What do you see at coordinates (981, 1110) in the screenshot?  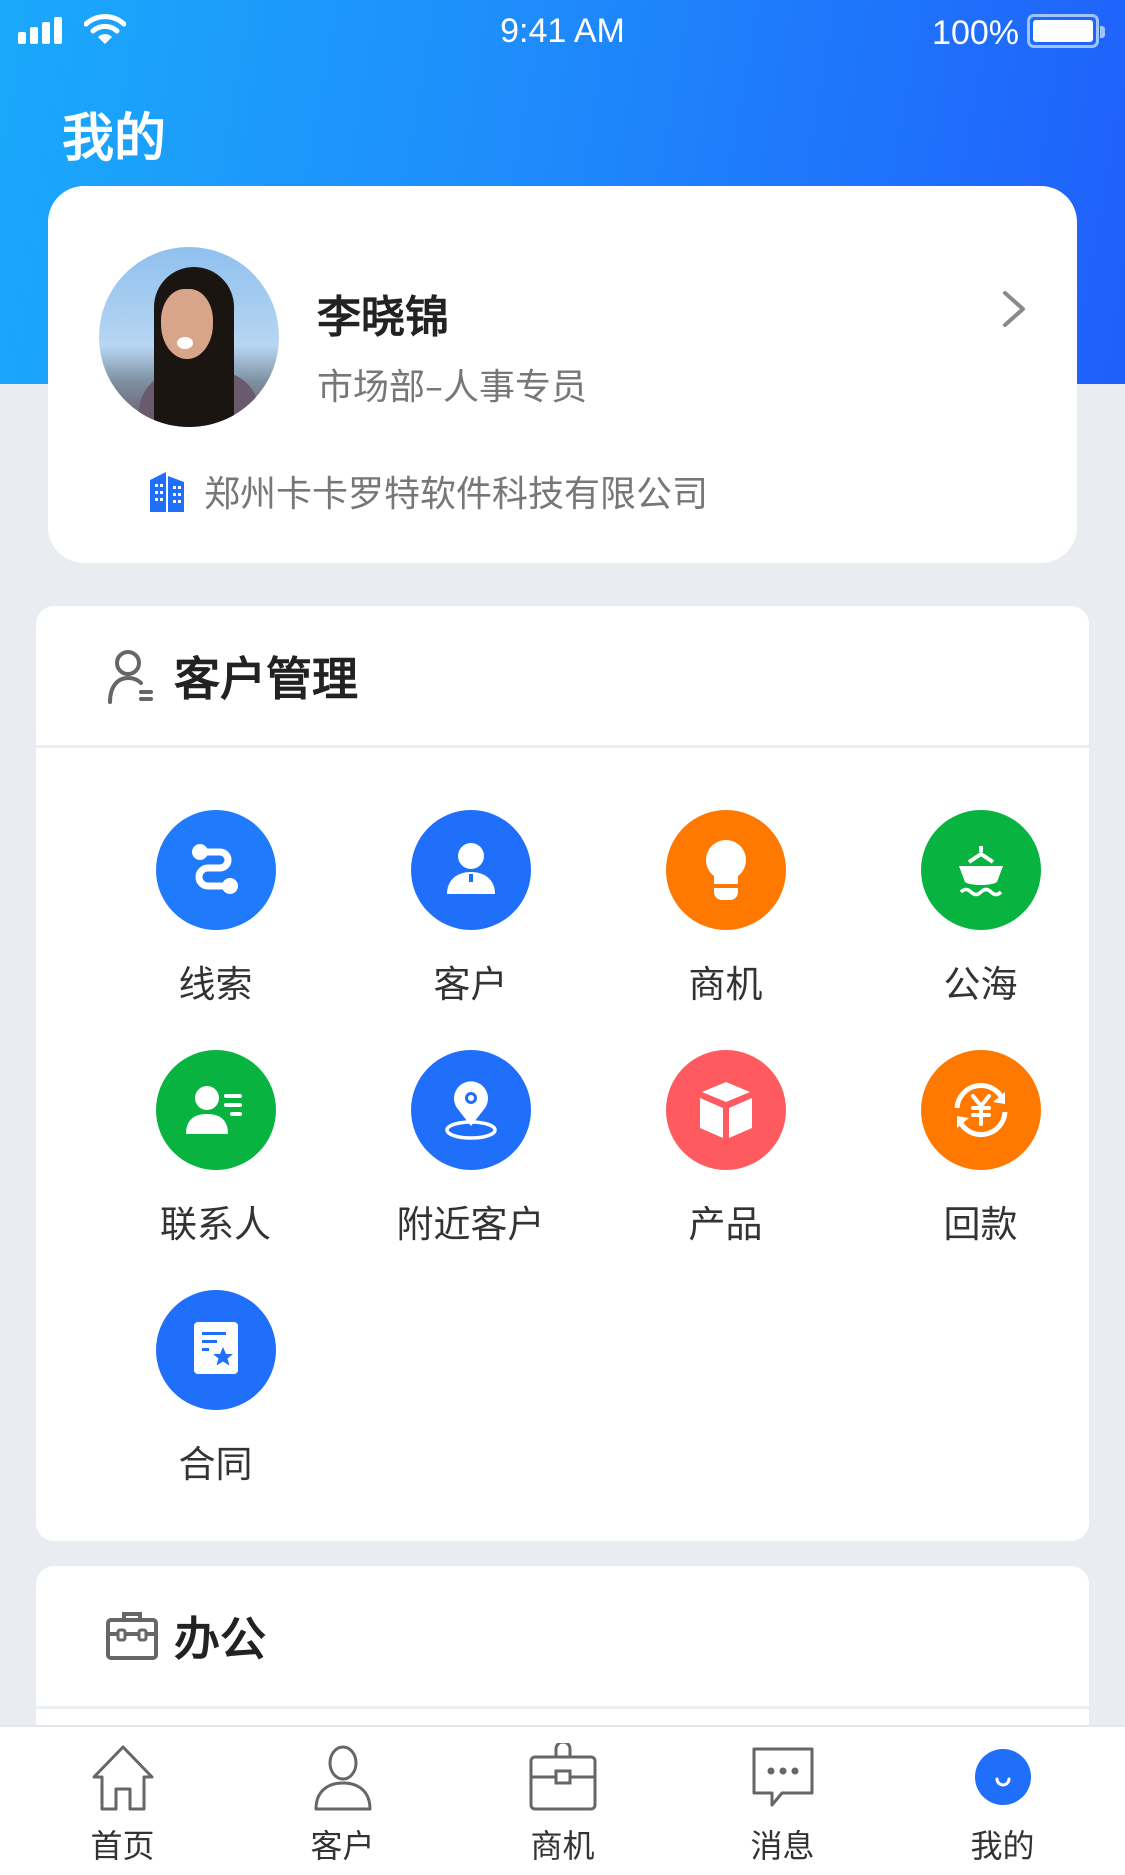 I see `yuan-refresh-icon` at bounding box center [981, 1110].